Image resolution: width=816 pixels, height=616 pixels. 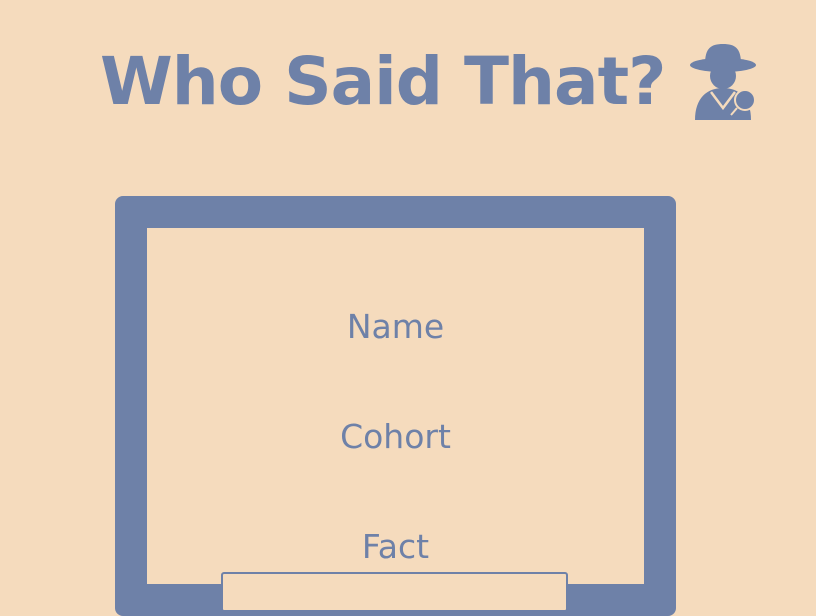 What do you see at coordinates (395, 546) in the screenshot?
I see `fact-label: Fact` at bounding box center [395, 546].